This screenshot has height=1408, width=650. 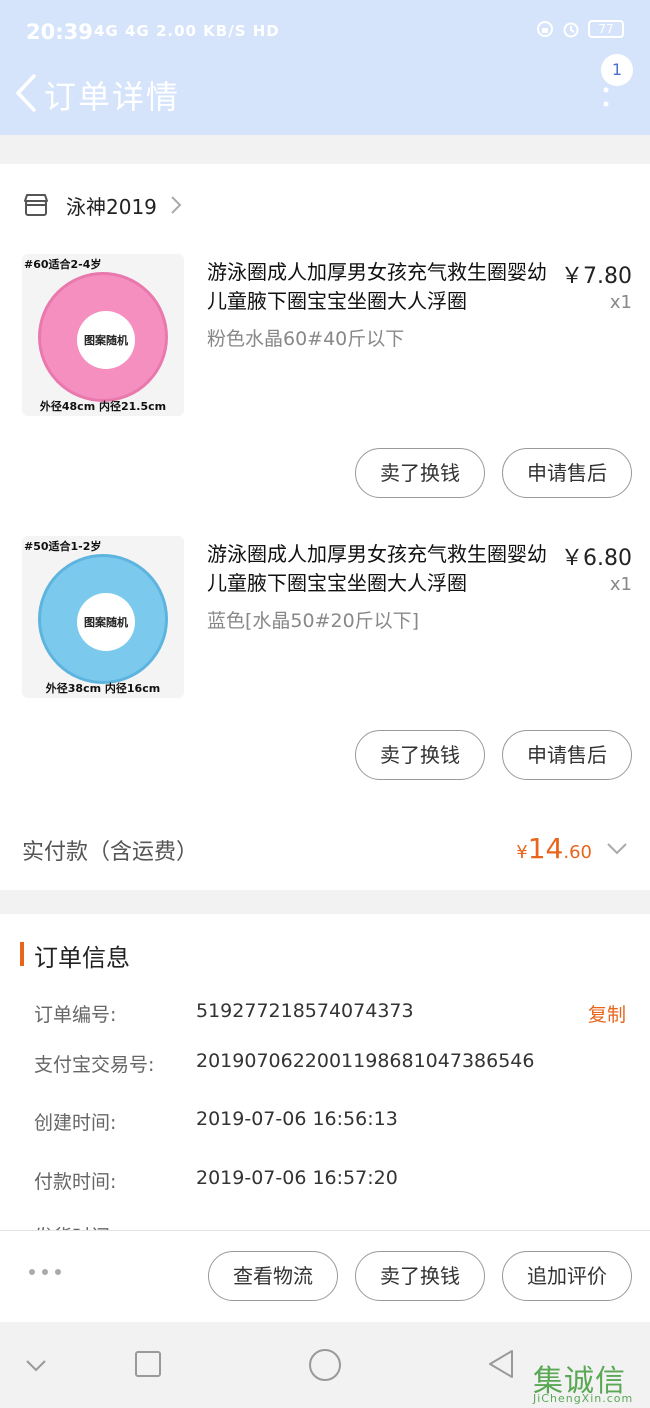 What do you see at coordinates (606, 97) in the screenshot?
I see `more-vertical-icon` at bounding box center [606, 97].